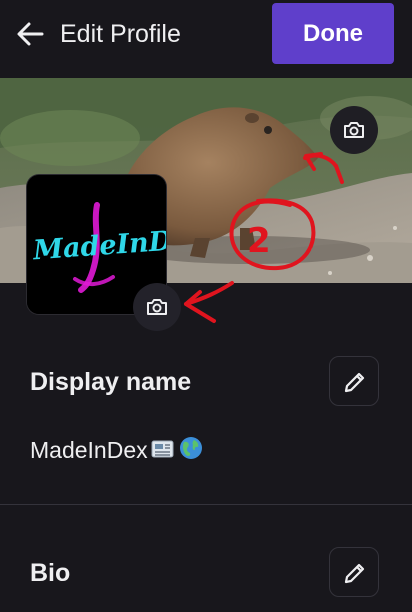 This screenshot has width=412, height=612. I want to click on section-divider, so click(206, 504).